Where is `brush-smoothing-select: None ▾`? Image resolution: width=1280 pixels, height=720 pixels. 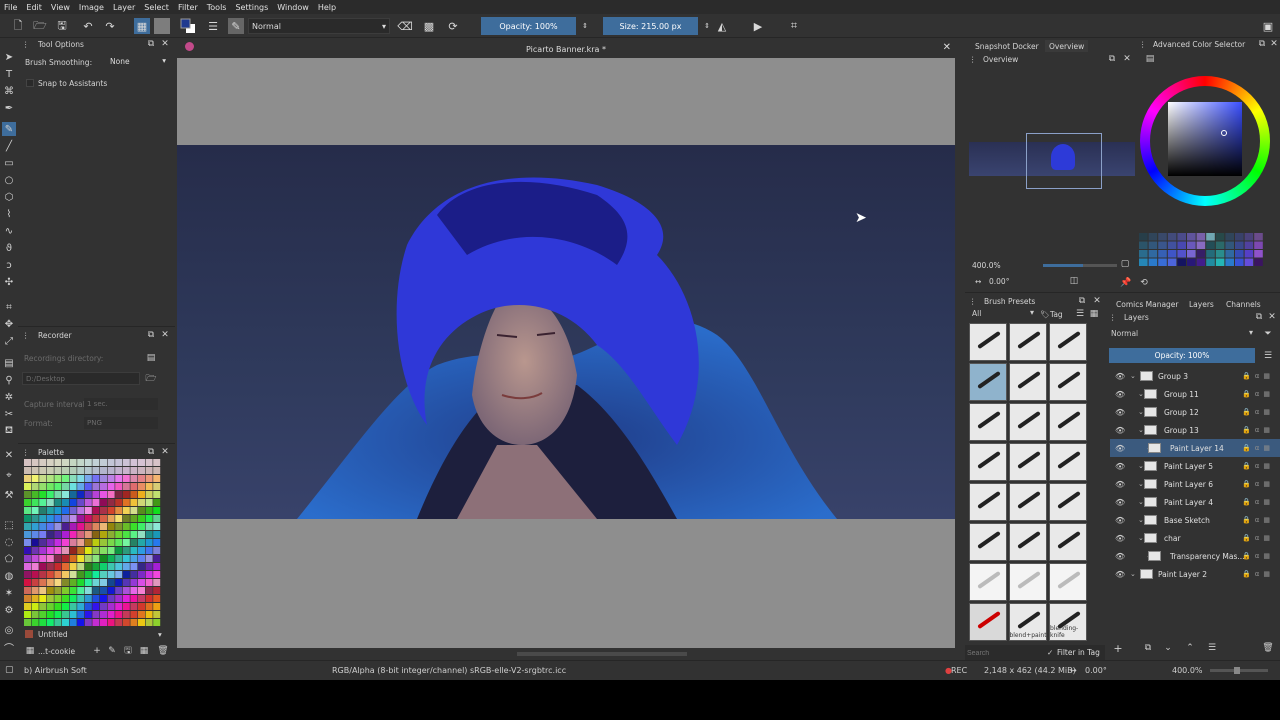
brush-smoothing-select: None ▾ is located at coordinates (138, 62).